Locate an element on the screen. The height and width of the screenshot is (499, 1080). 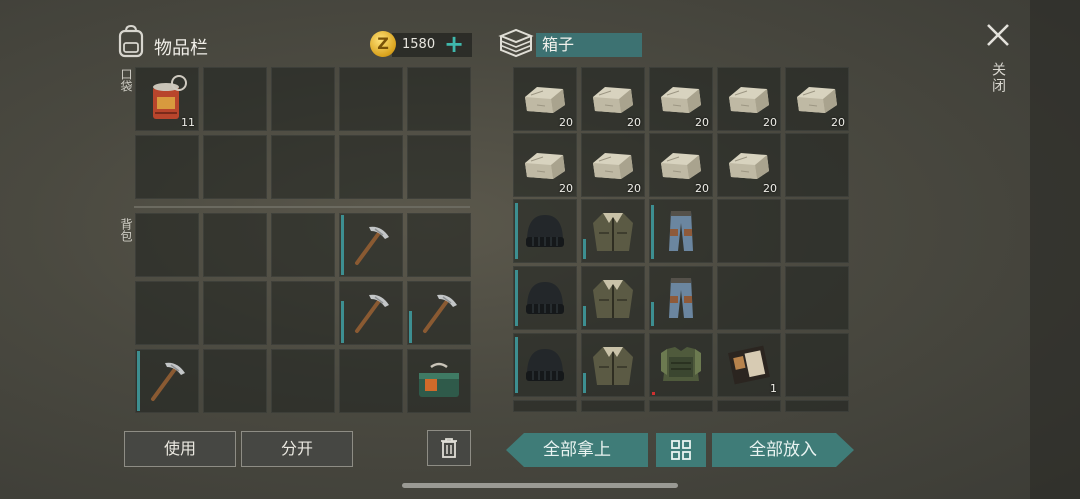
box-name-field: 箱子 is located at coordinates (589, 45).